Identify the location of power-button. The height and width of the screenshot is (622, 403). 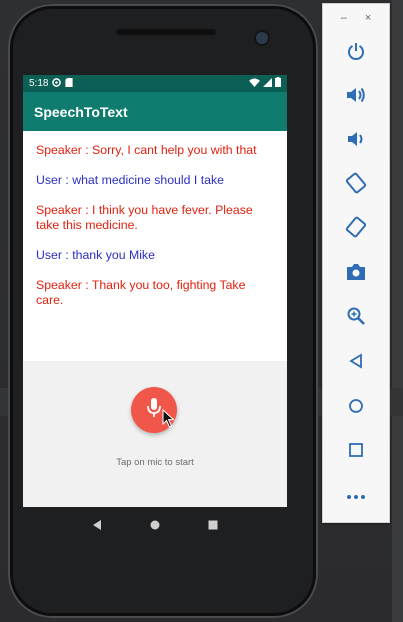
(356, 53).